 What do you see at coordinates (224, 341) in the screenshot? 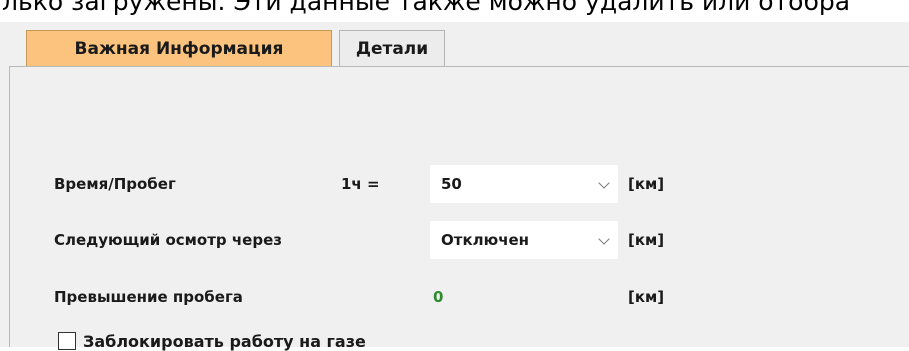
I see `block-gas-label: Заблокировать работу на газе` at bounding box center [224, 341].